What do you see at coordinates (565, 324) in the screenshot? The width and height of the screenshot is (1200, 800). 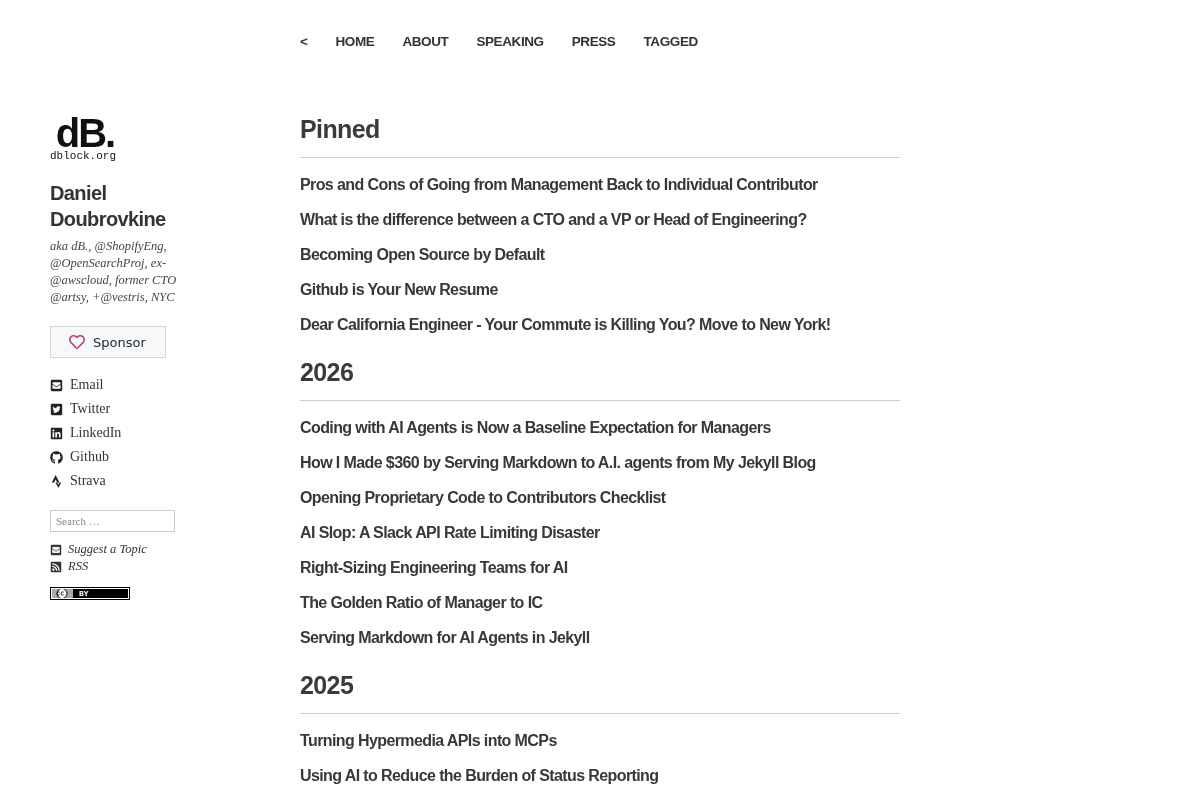 I see `post-link: Dear California Engineer - Your Commute is Killing You? Move to New York!` at bounding box center [565, 324].